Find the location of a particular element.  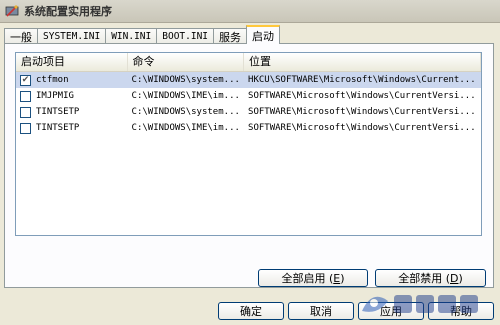

item-name: ctfmon is located at coordinates (52, 80).